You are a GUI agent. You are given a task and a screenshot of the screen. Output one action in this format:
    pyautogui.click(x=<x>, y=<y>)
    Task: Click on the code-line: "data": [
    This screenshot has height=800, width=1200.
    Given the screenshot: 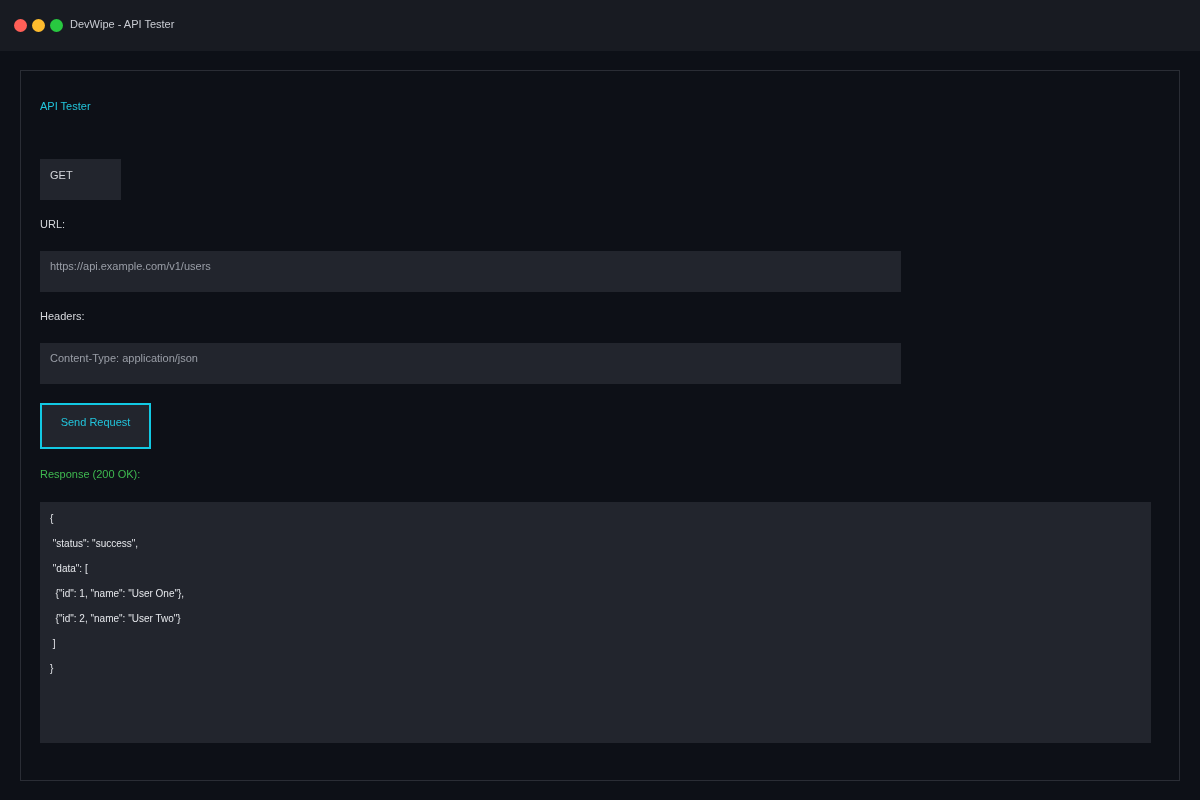 What is the action you would take?
    pyautogui.click(x=70, y=569)
    